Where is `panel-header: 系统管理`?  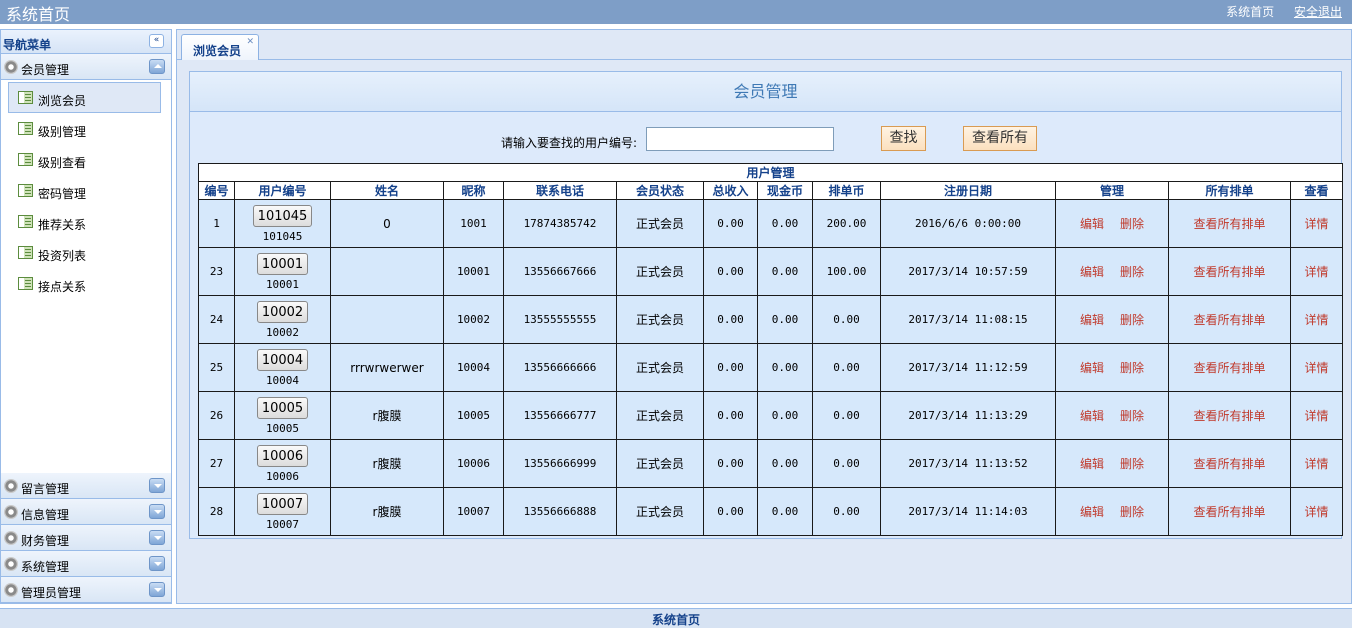
panel-header: 系统管理 is located at coordinates (86, 564).